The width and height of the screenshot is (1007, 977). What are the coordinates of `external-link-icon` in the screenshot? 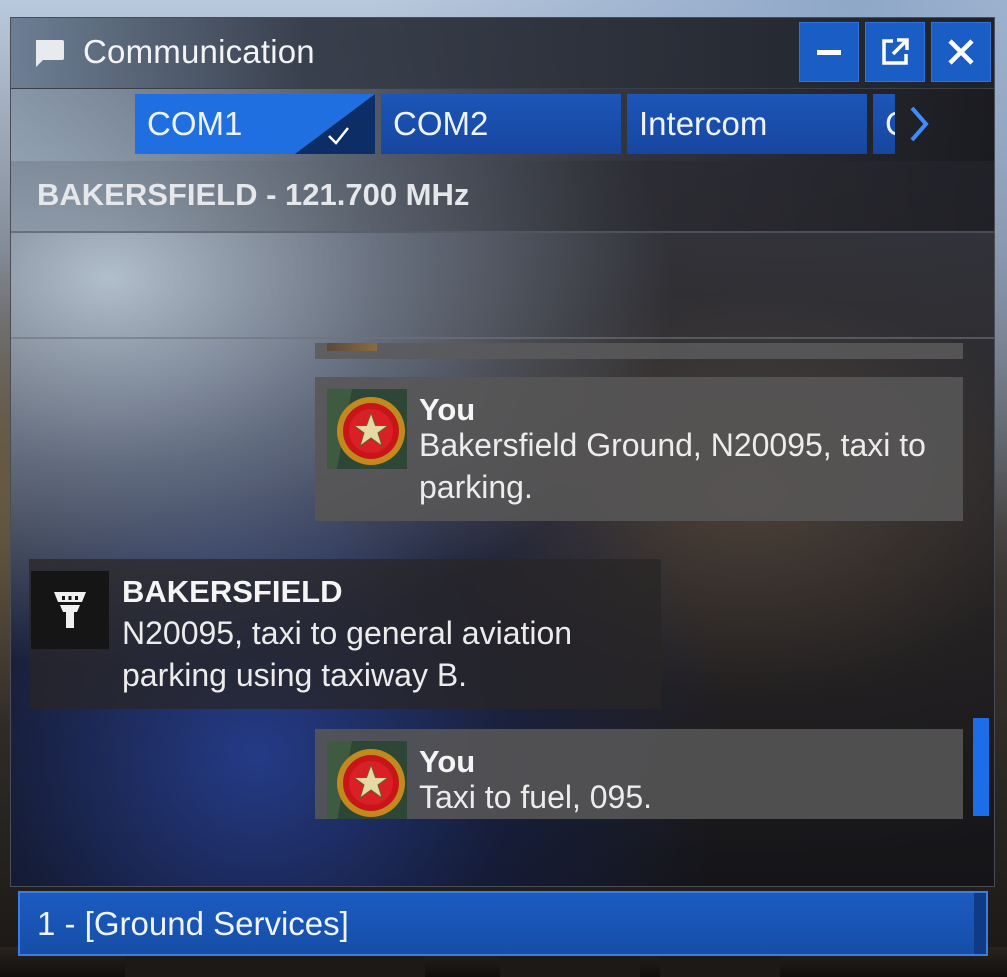 It's located at (895, 51).